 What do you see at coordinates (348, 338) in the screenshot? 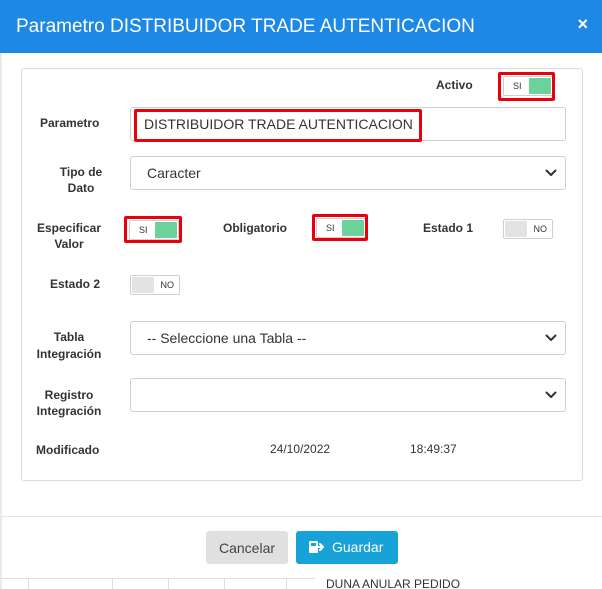
I see `tabla-integracion-select: -- Seleccione una Tabla --` at bounding box center [348, 338].